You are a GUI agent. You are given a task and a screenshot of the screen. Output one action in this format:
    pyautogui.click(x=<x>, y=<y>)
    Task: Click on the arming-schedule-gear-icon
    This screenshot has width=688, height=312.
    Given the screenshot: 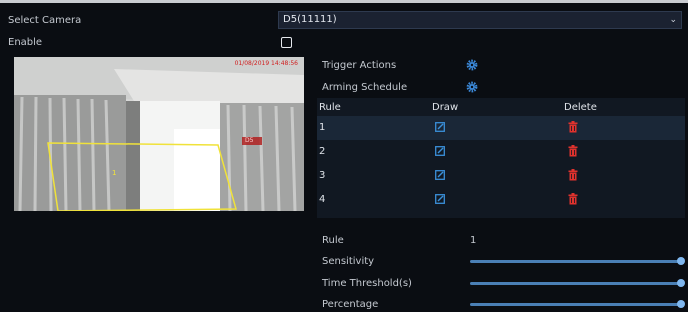 What is the action you would take?
    pyautogui.click(x=472, y=87)
    